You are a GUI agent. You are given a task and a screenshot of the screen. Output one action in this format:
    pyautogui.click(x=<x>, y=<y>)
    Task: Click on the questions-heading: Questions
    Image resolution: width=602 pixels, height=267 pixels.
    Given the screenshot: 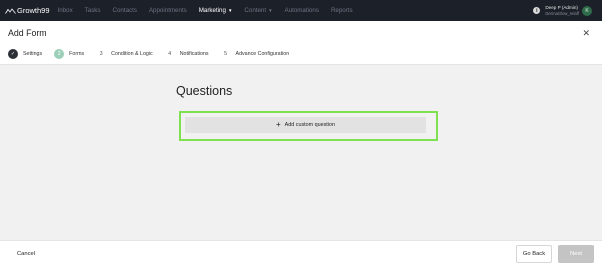 What is the action you would take?
    pyautogui.click(x=204, y=91)
    